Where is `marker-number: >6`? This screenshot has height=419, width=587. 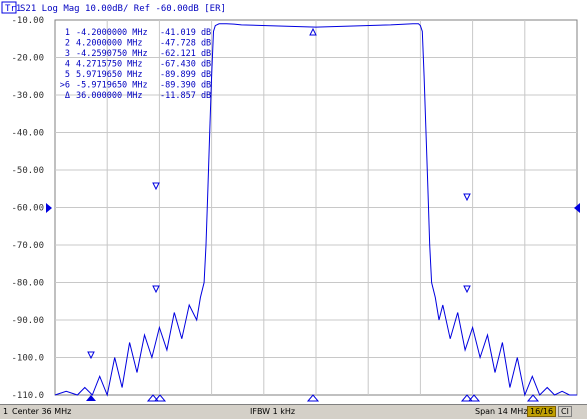
marker-number: >6 is located at coordinates (65, 86).